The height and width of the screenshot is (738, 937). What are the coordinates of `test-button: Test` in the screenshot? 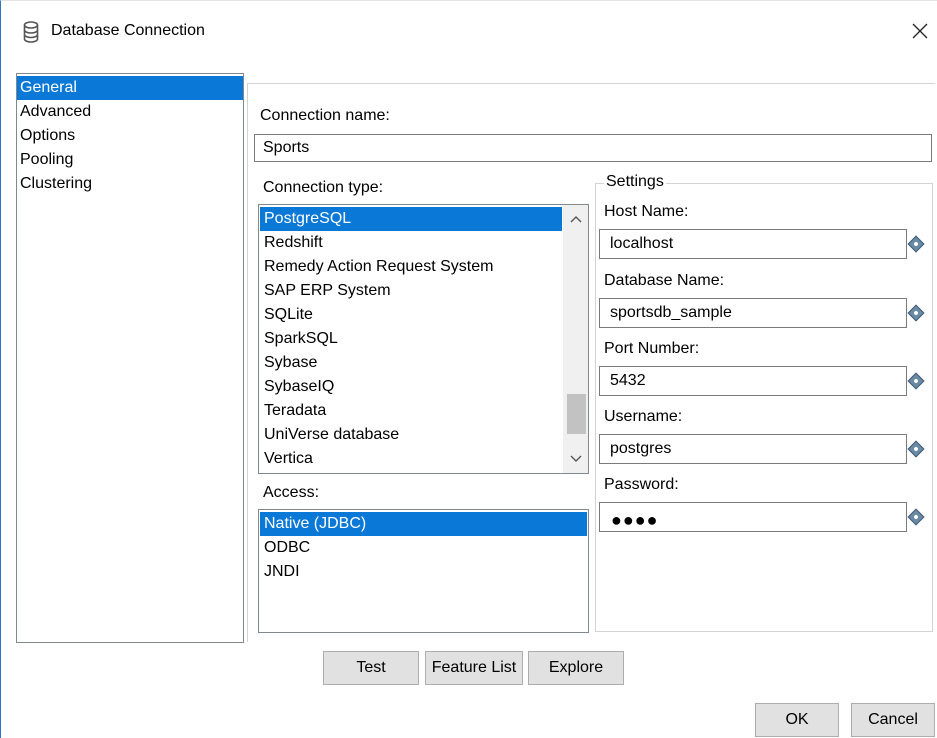 It's located at (371, 668).